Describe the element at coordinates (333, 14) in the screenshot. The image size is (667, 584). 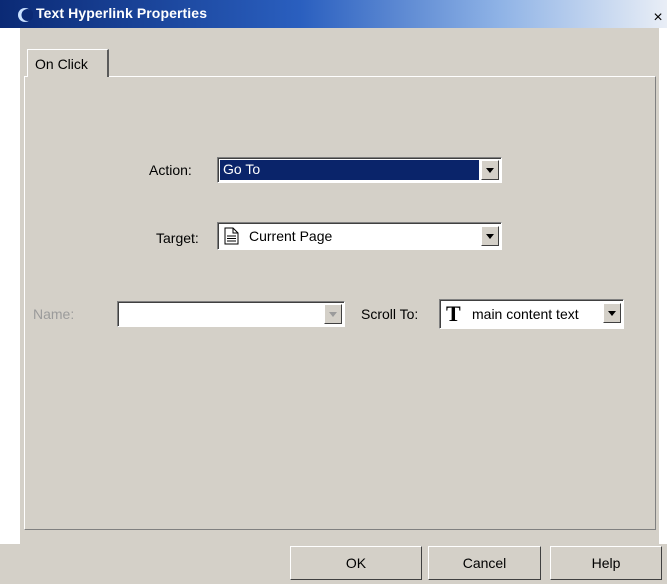
I see `title-bar: Text Hyperlink Properties ×` at that location.